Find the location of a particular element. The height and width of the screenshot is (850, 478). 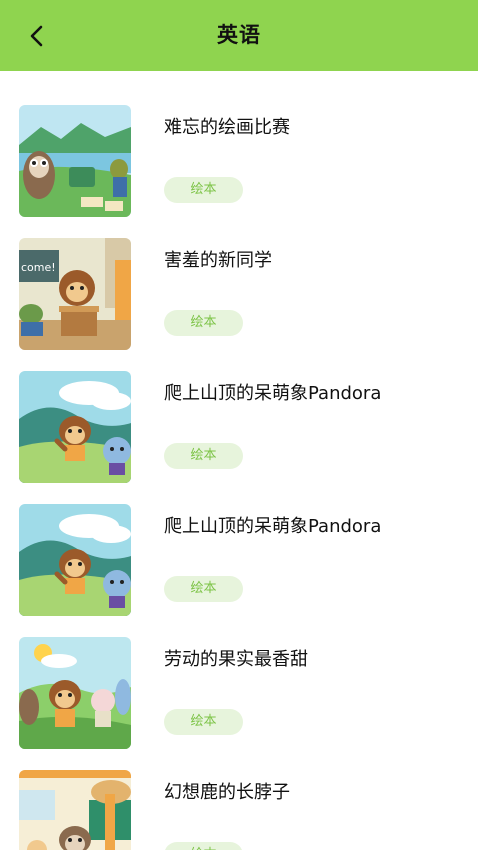

top-bar: 英语 is located at coordinates (239, 35).